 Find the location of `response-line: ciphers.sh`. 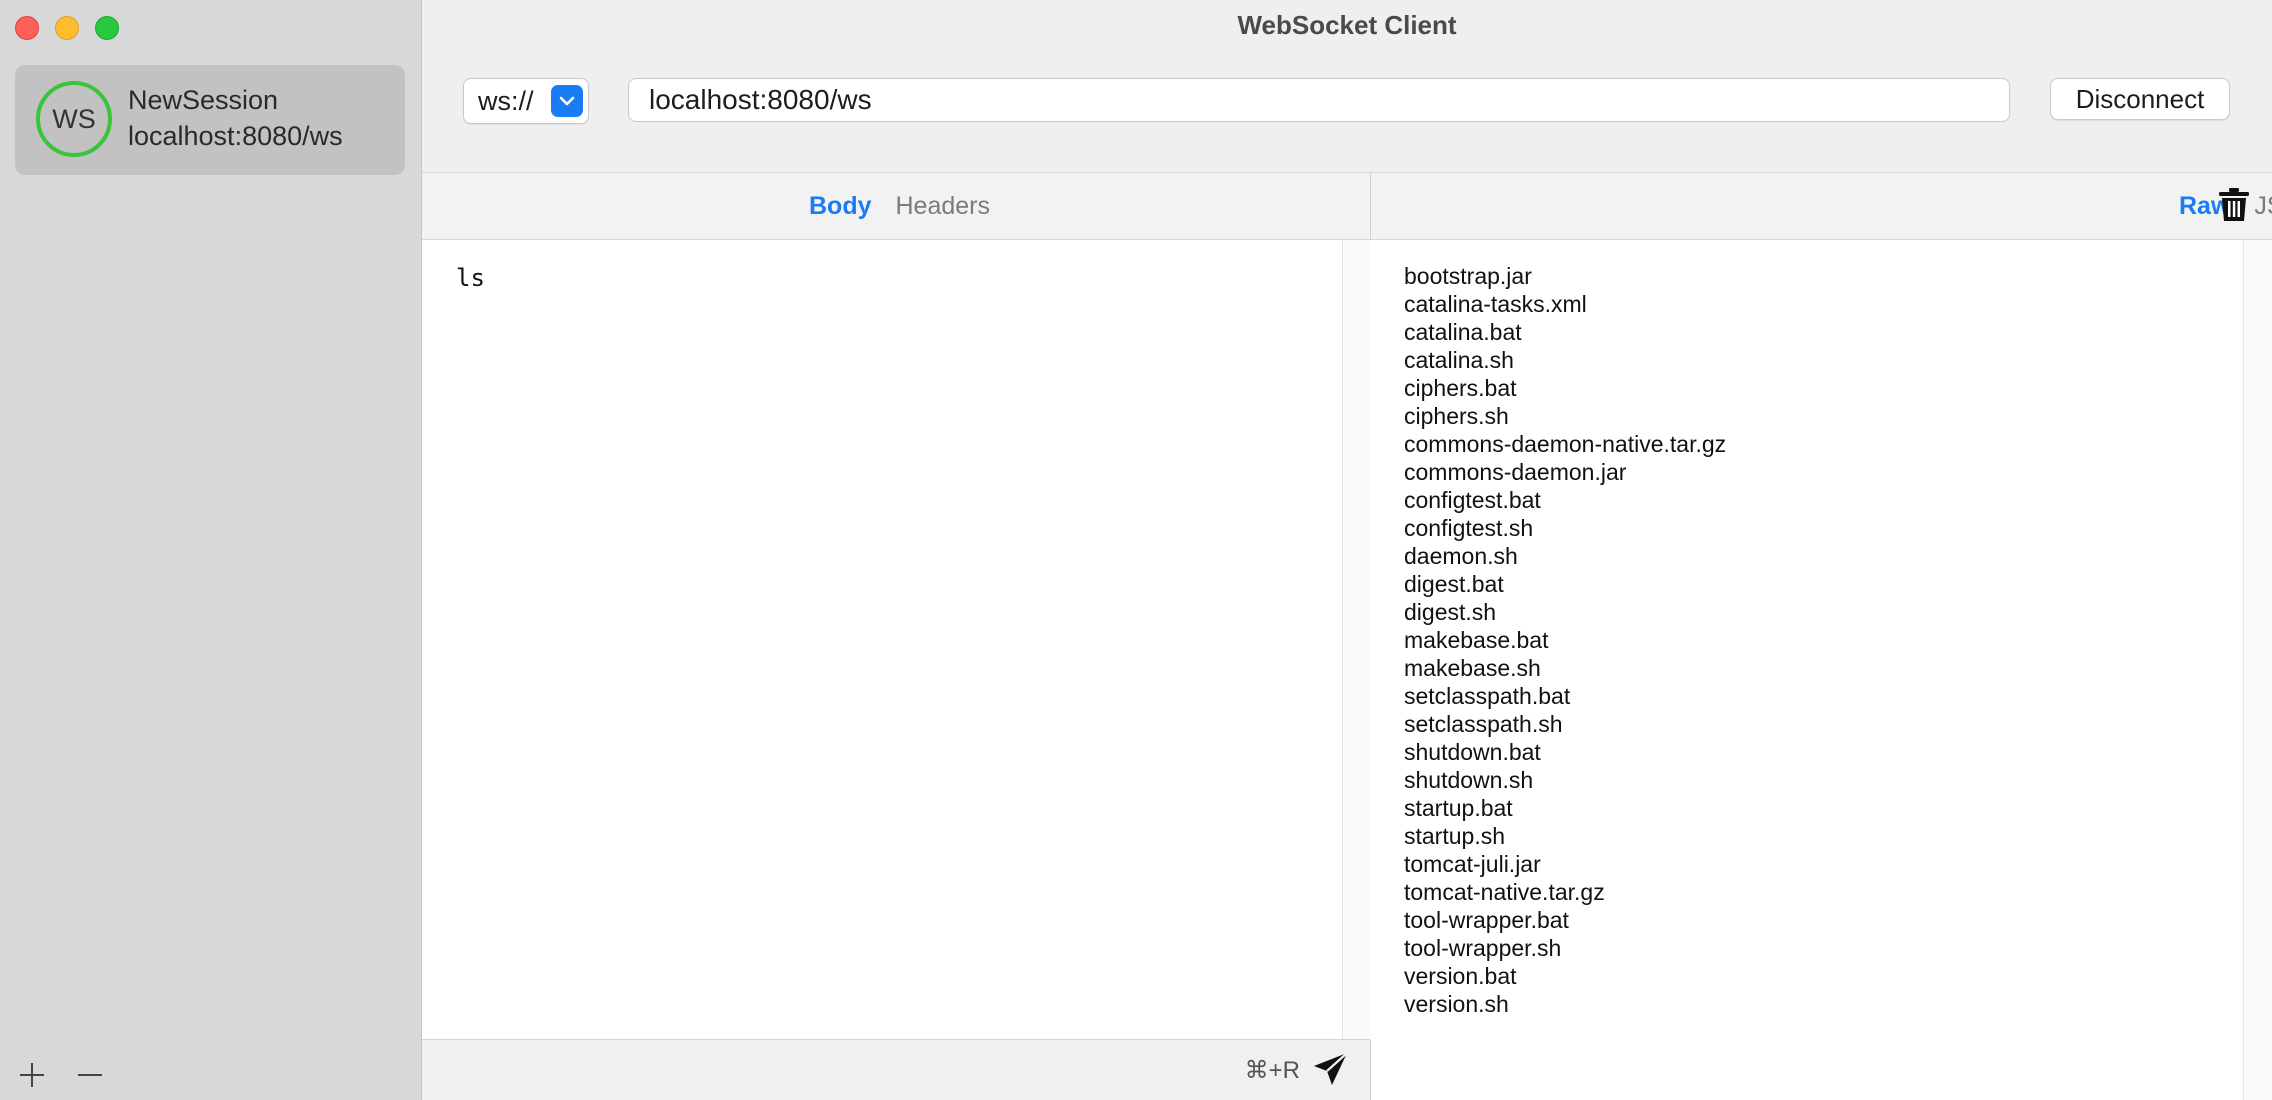

response-line: ciphers.sh is located at coordinates (1456, 416).